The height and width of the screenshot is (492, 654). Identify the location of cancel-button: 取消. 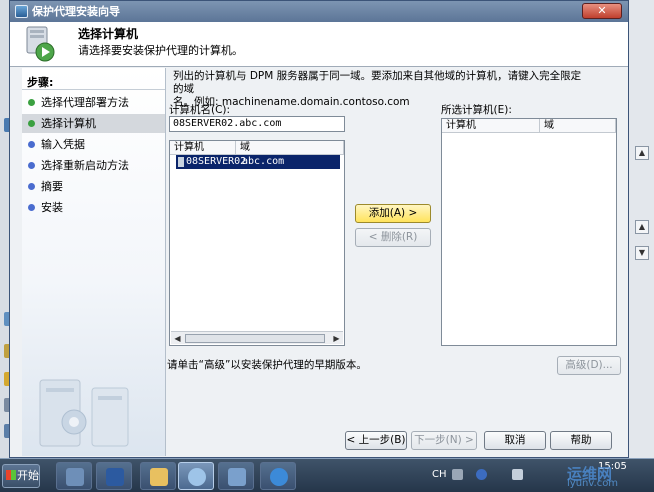
(515, 440).